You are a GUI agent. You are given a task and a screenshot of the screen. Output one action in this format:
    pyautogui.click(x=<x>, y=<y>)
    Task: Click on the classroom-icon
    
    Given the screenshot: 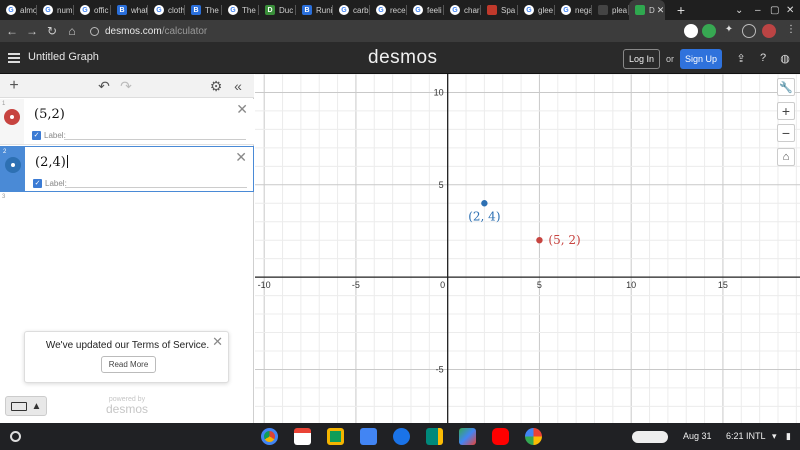 What is the action you would take?
    pyautogui.click(x=335, y=436)
    